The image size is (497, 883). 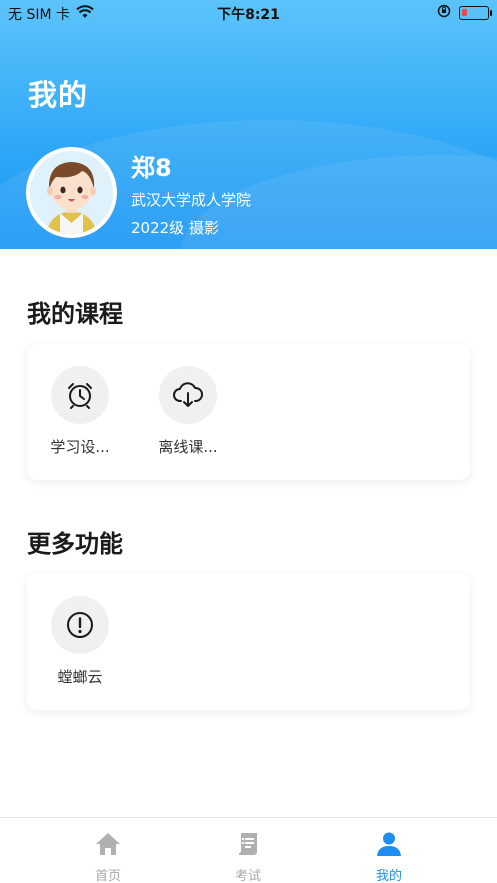 What do you see at coordinates (80, 625) in the screenshot?
I see `exclamation-circle-icon` at bounding box center [80, 625].